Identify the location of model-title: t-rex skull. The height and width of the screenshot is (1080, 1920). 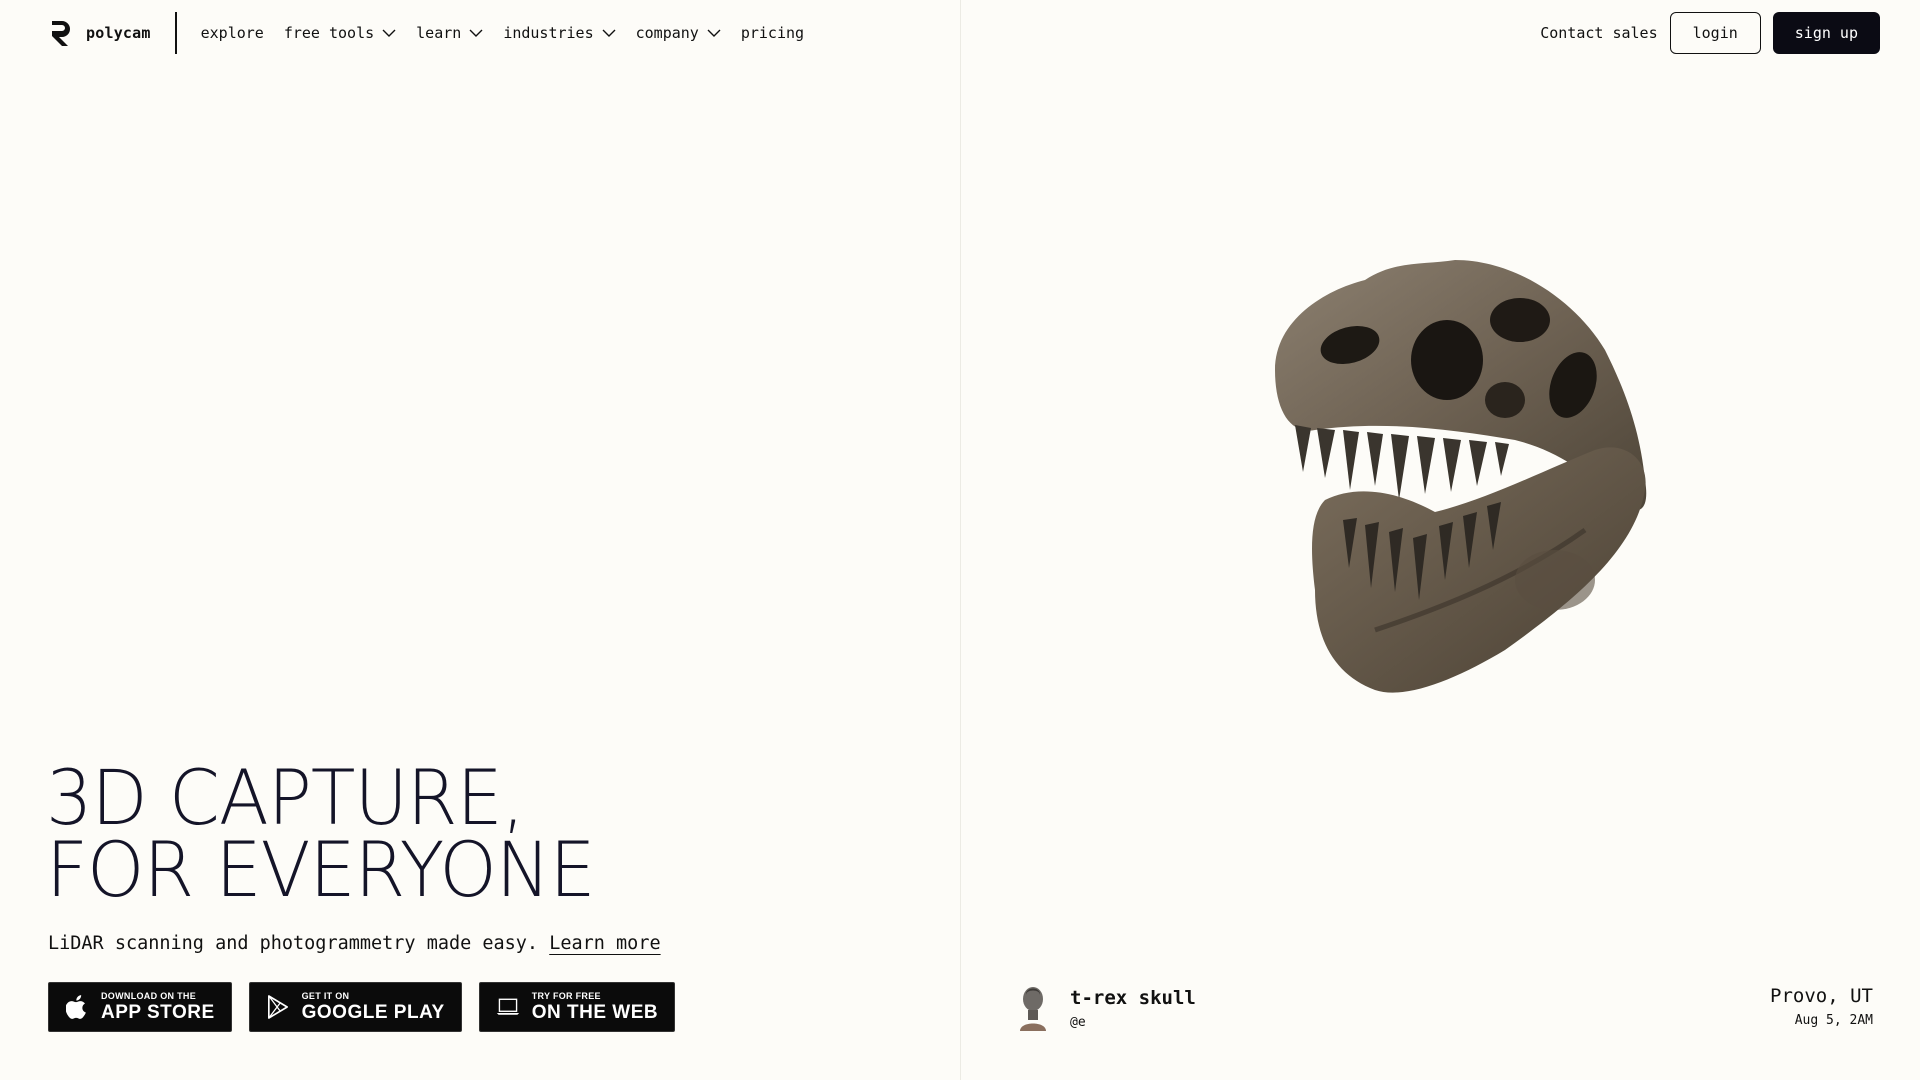
(1133, 998).